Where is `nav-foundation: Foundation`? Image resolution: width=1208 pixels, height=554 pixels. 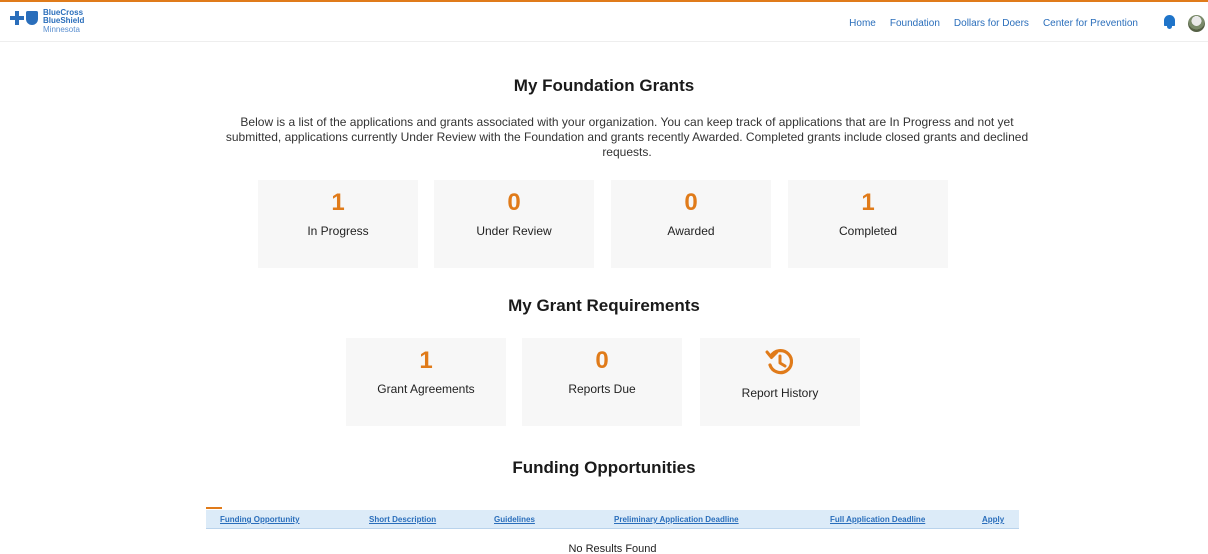 nav-foundation: Foundation is located at coordinates (915, 23).